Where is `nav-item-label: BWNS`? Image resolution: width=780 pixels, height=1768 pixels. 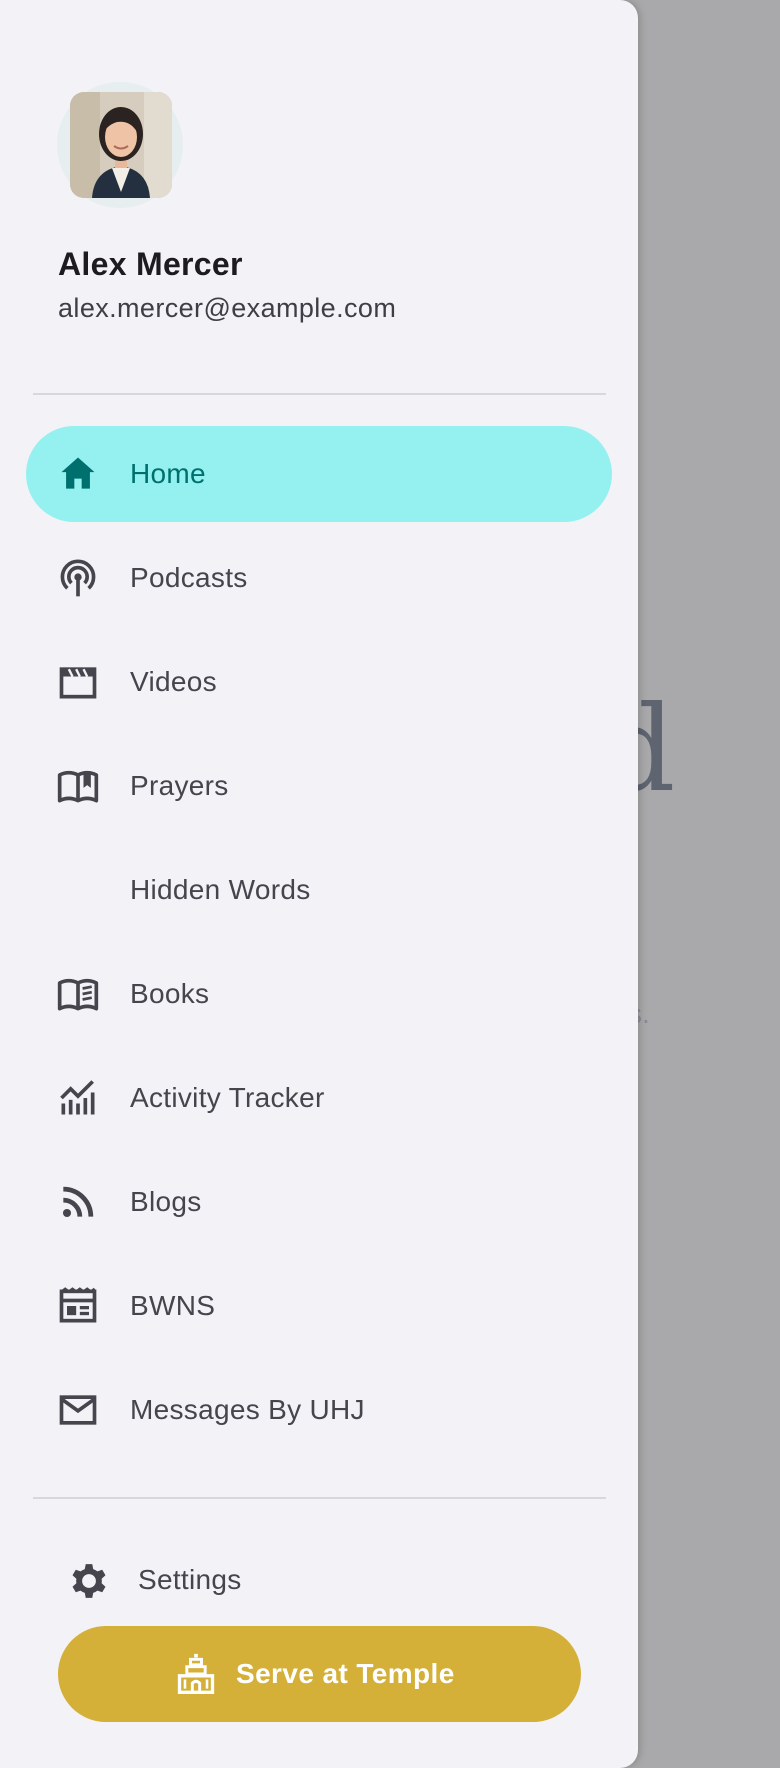
nav-item-label: BWNS is located at coordinates (173, 1305).